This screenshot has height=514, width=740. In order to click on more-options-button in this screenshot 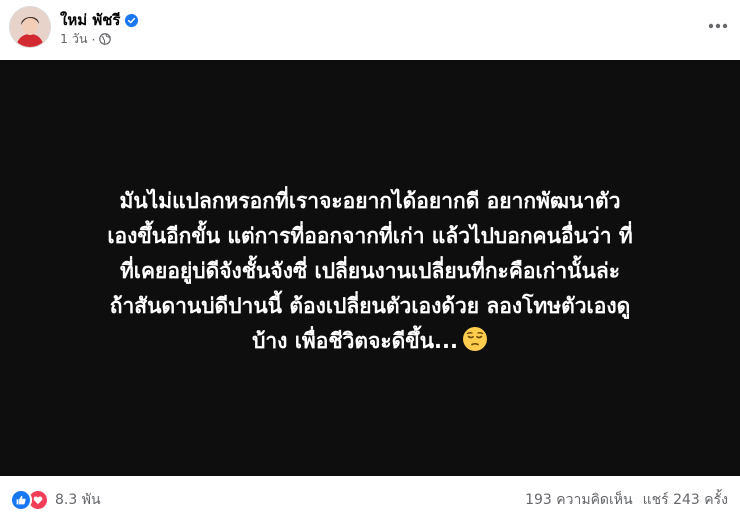, I will do `click(718, 26)`.